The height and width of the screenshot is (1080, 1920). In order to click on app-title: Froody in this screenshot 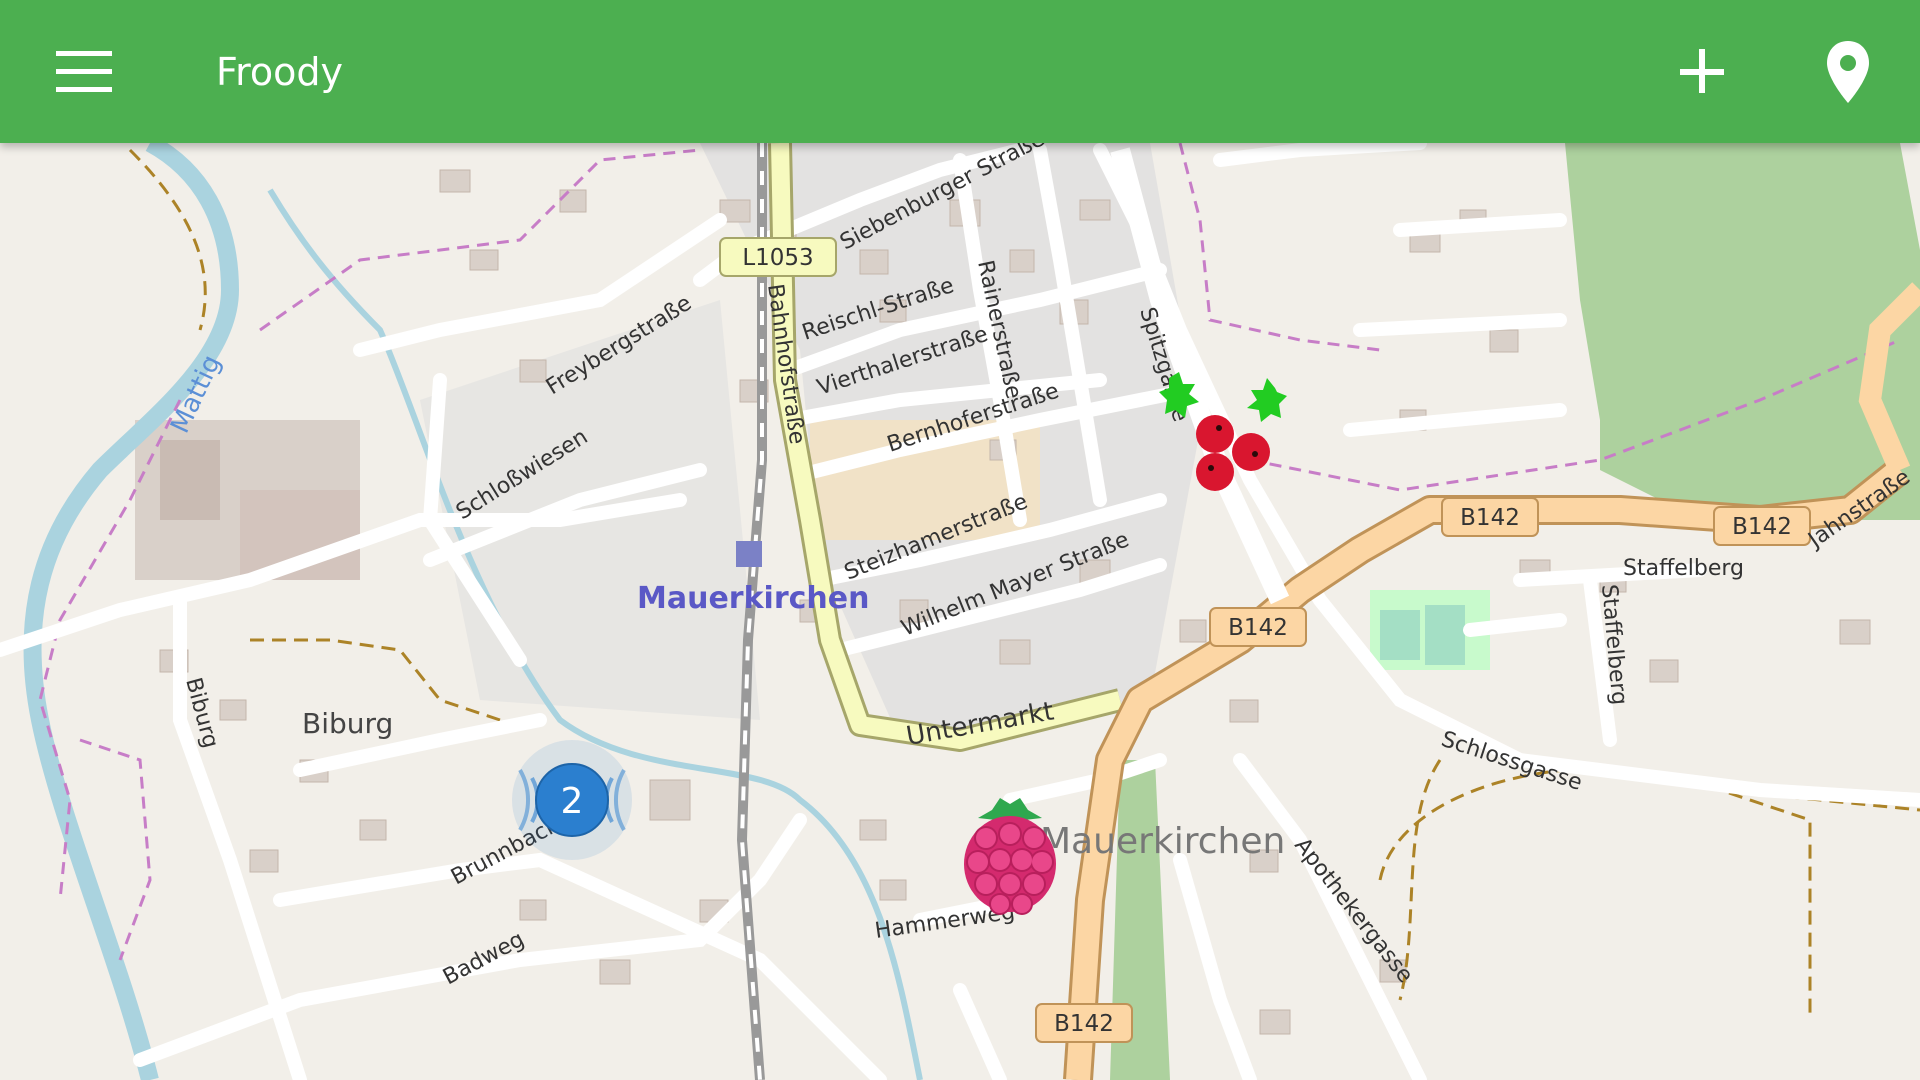, I will do `click(279, 72)`.